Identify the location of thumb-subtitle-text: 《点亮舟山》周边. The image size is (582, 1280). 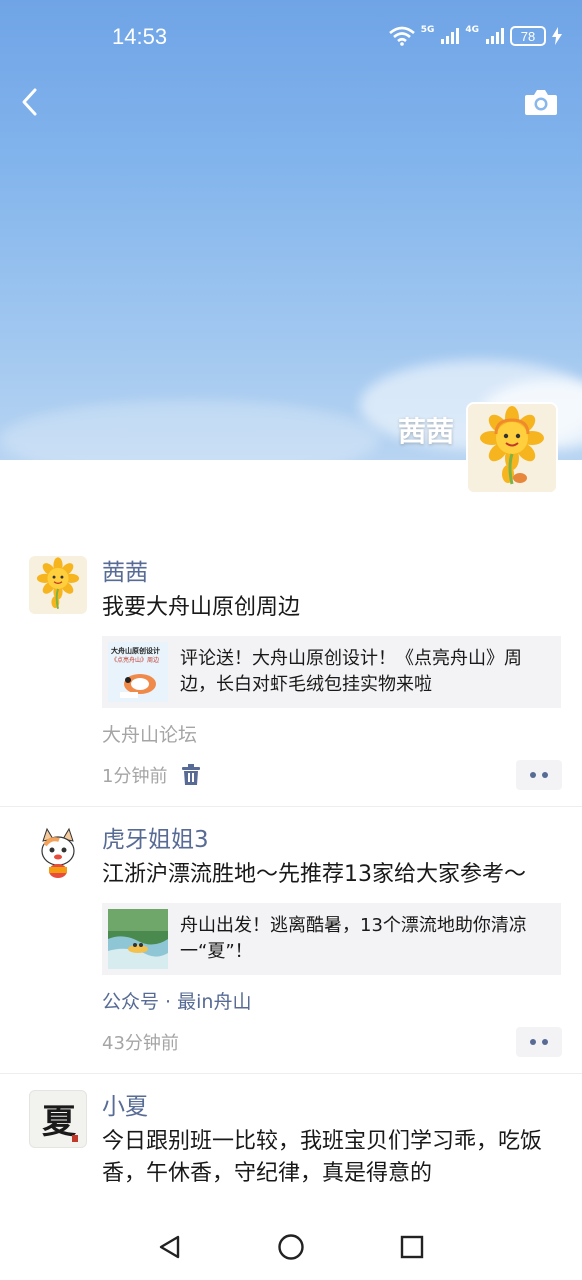
(135, 660).